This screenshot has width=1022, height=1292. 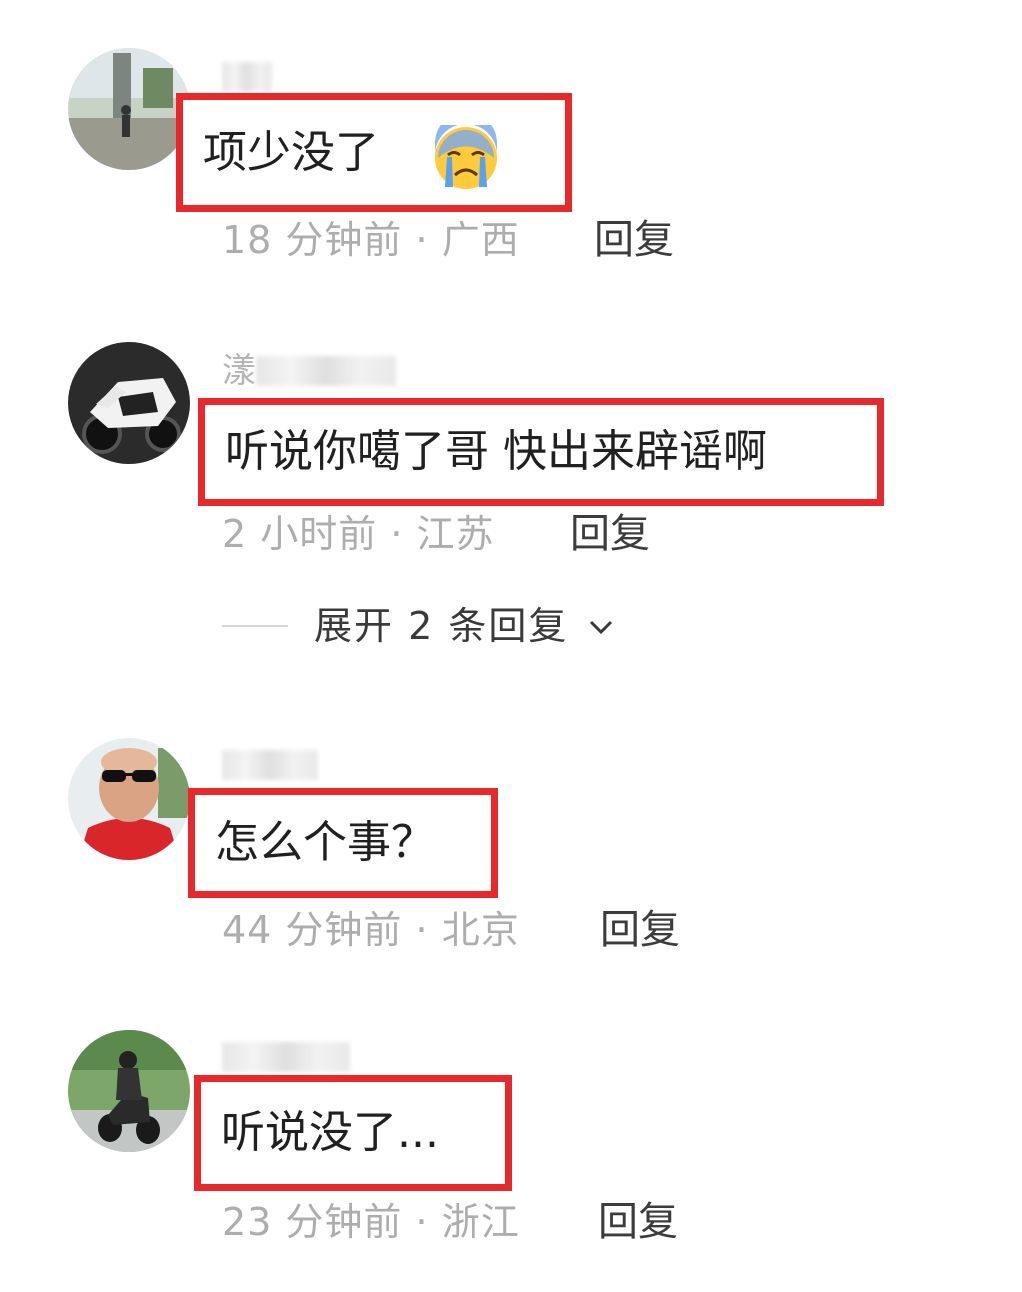 I want to click on comment-meta: 2 小时前 · 江苏, so click(x=358, y=534).